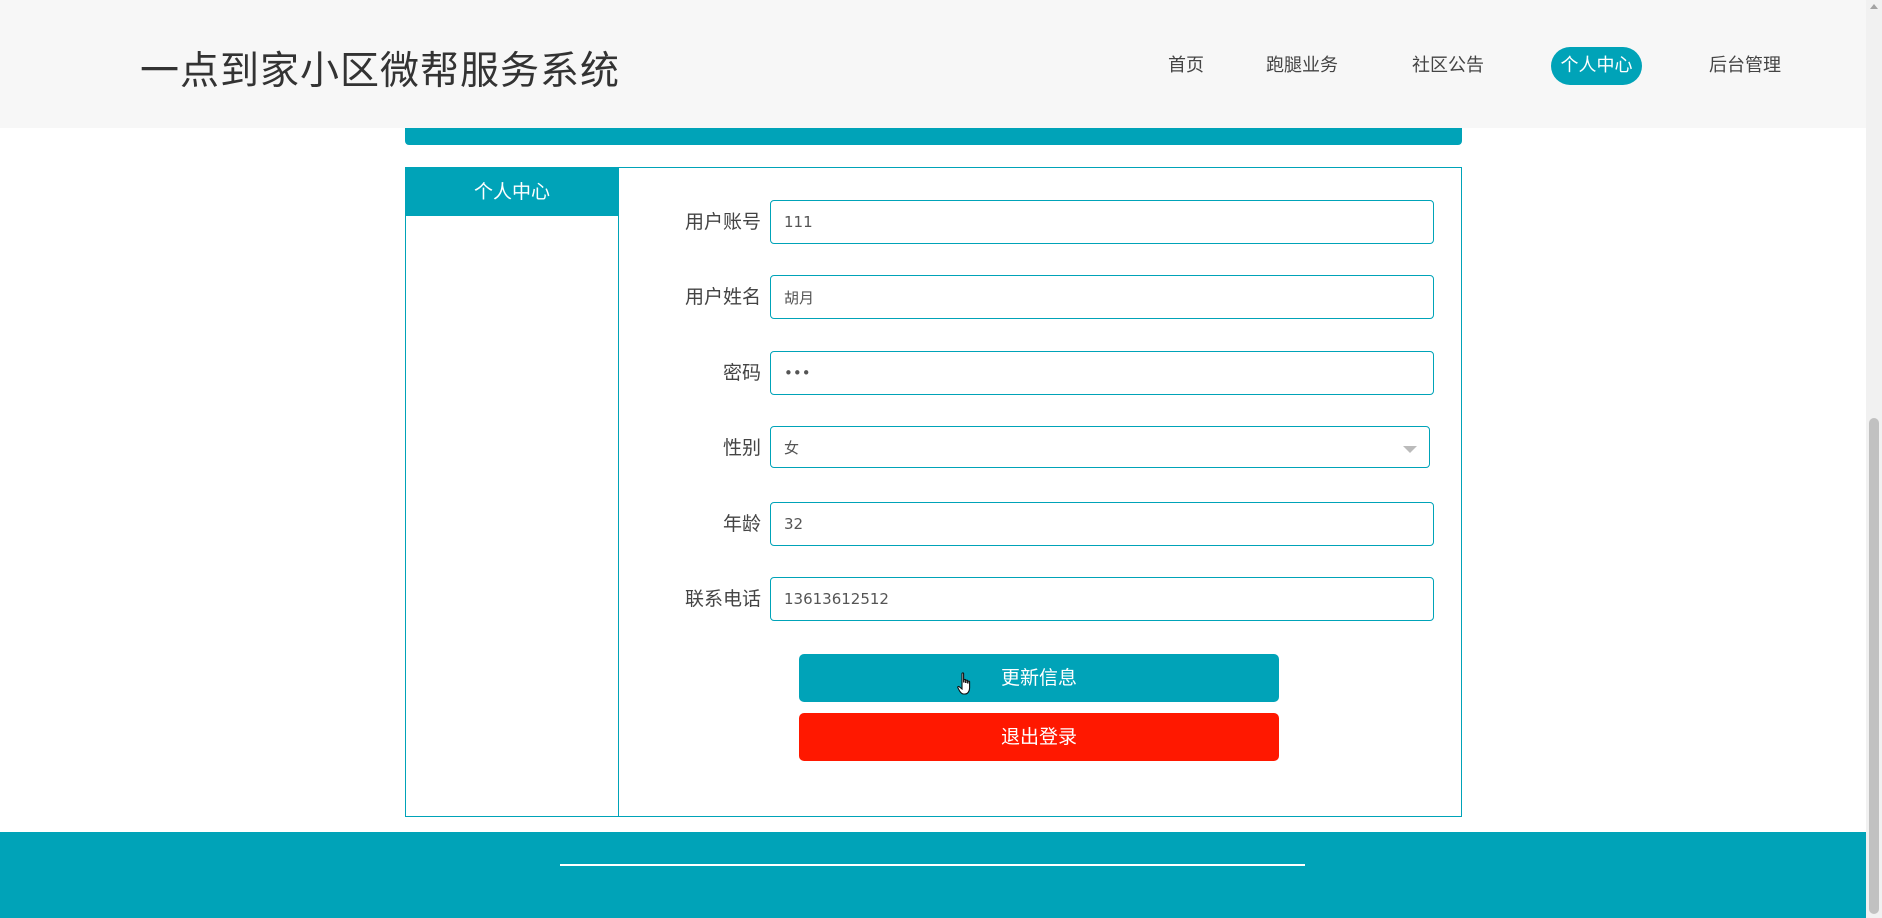 The image size is (1882, 918). What do you see at coordinates (1448, 66) in the screenshot?
I see `nav-community-notice: 社区公告` at bounding box center [1448, 66].